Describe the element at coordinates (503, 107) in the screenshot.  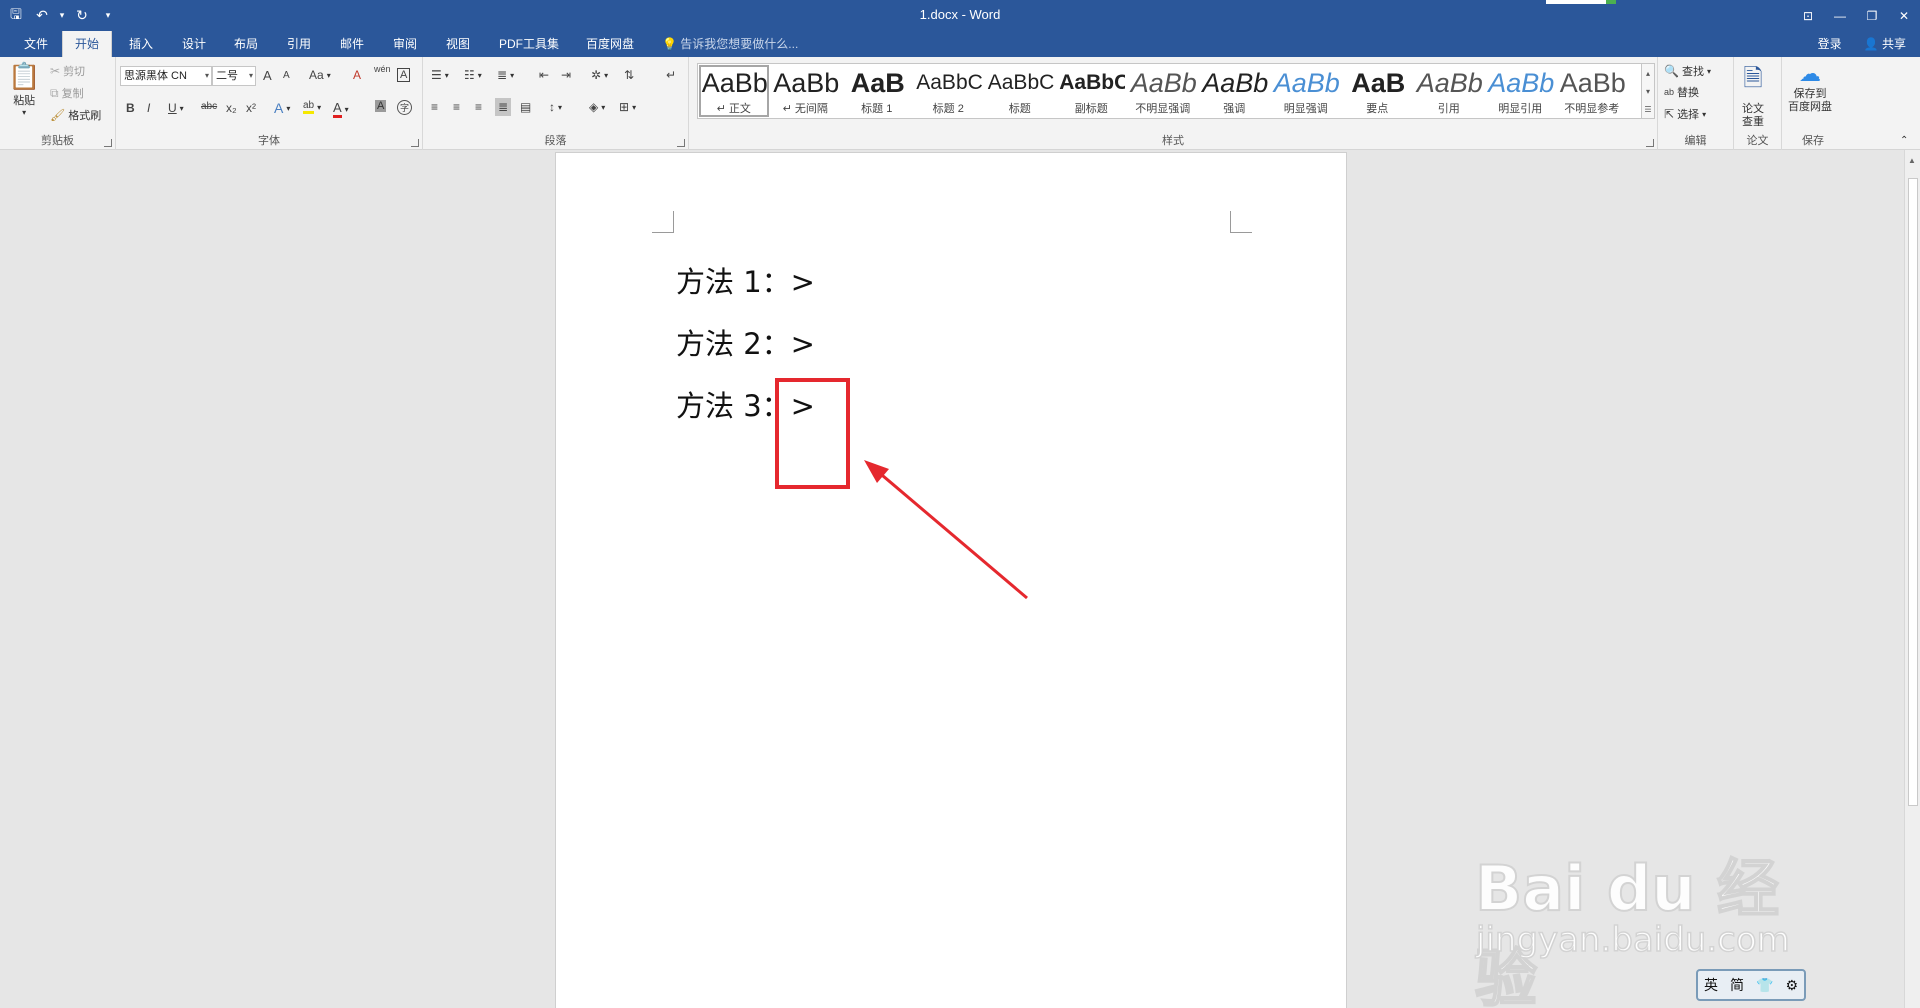
I see `justify-button: ≣` at that location.